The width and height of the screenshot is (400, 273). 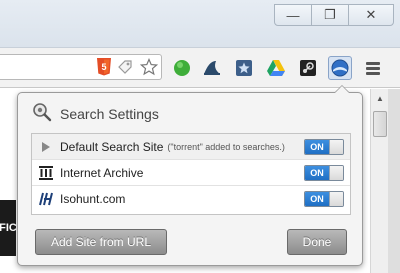 I want to click on site-note: ("torrent" added to searches.), so click(x=226, y=146).